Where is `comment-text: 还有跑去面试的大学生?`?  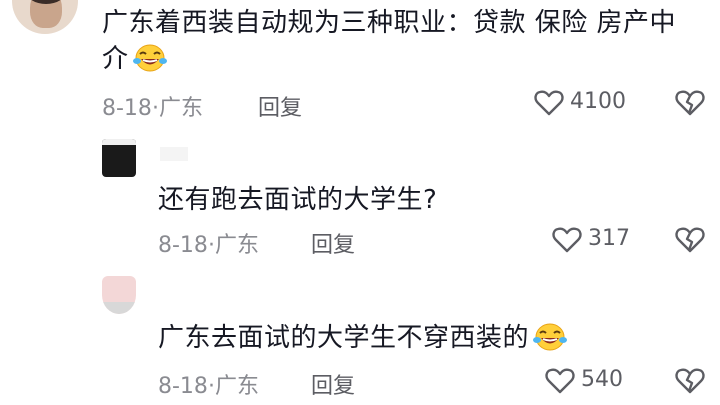
comment-text: 还有跑去面试的大学生? is located at coordinates (298, 200).